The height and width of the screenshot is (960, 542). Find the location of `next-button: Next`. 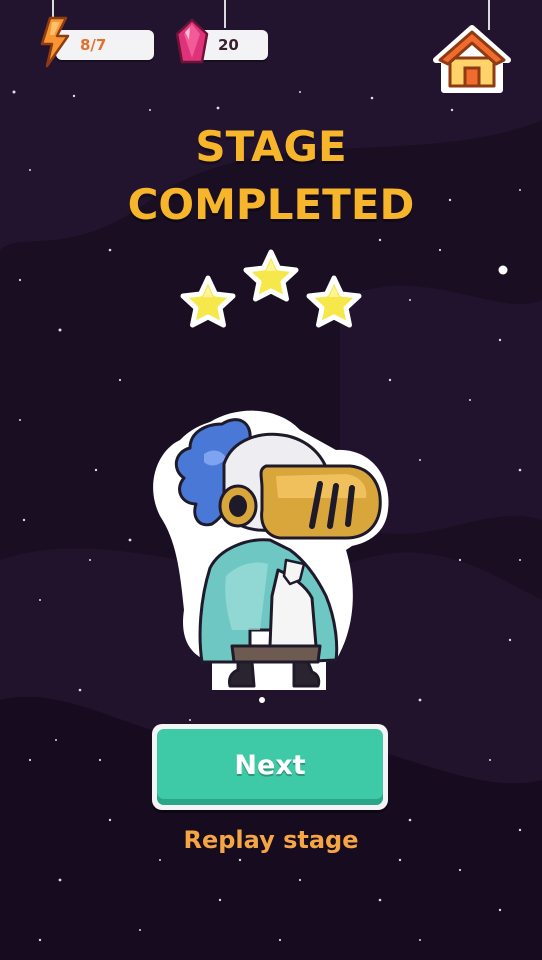

next-button: Next is located at coordinates (270, 767).